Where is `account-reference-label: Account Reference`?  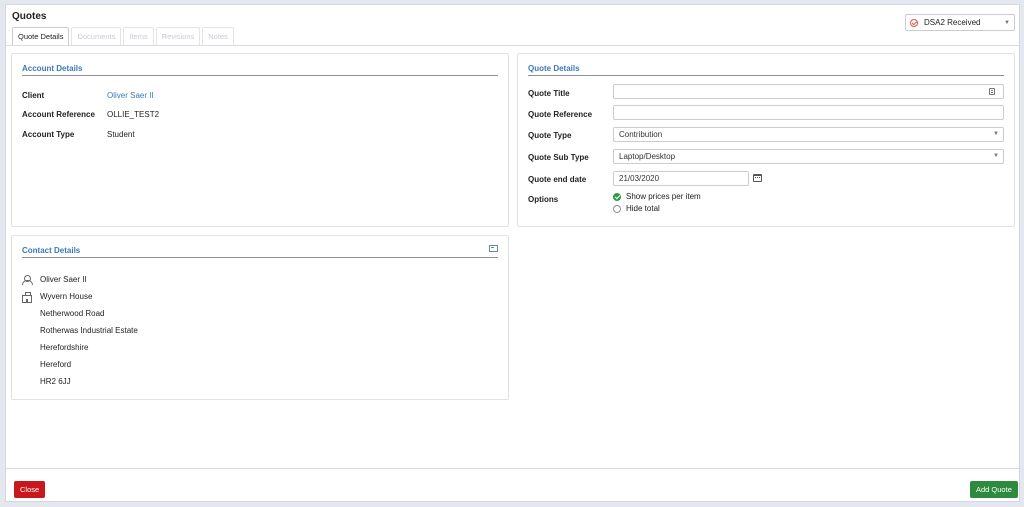 account-reference-label: Account Reference is located at coordinates (58, 114).